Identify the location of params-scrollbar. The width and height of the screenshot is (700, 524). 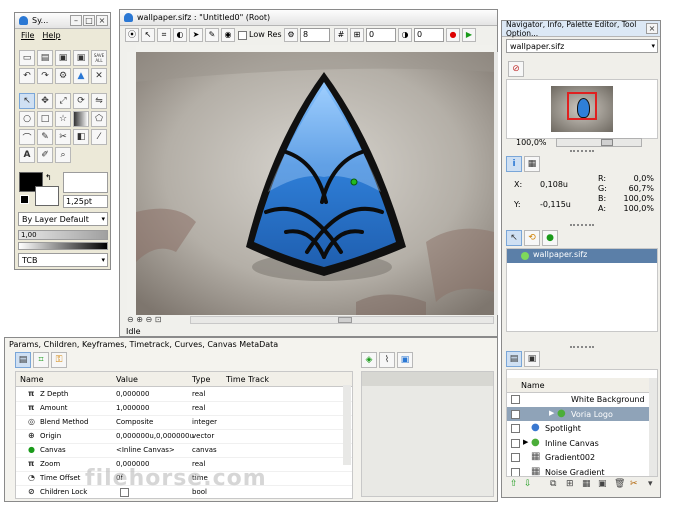
(347, 425).